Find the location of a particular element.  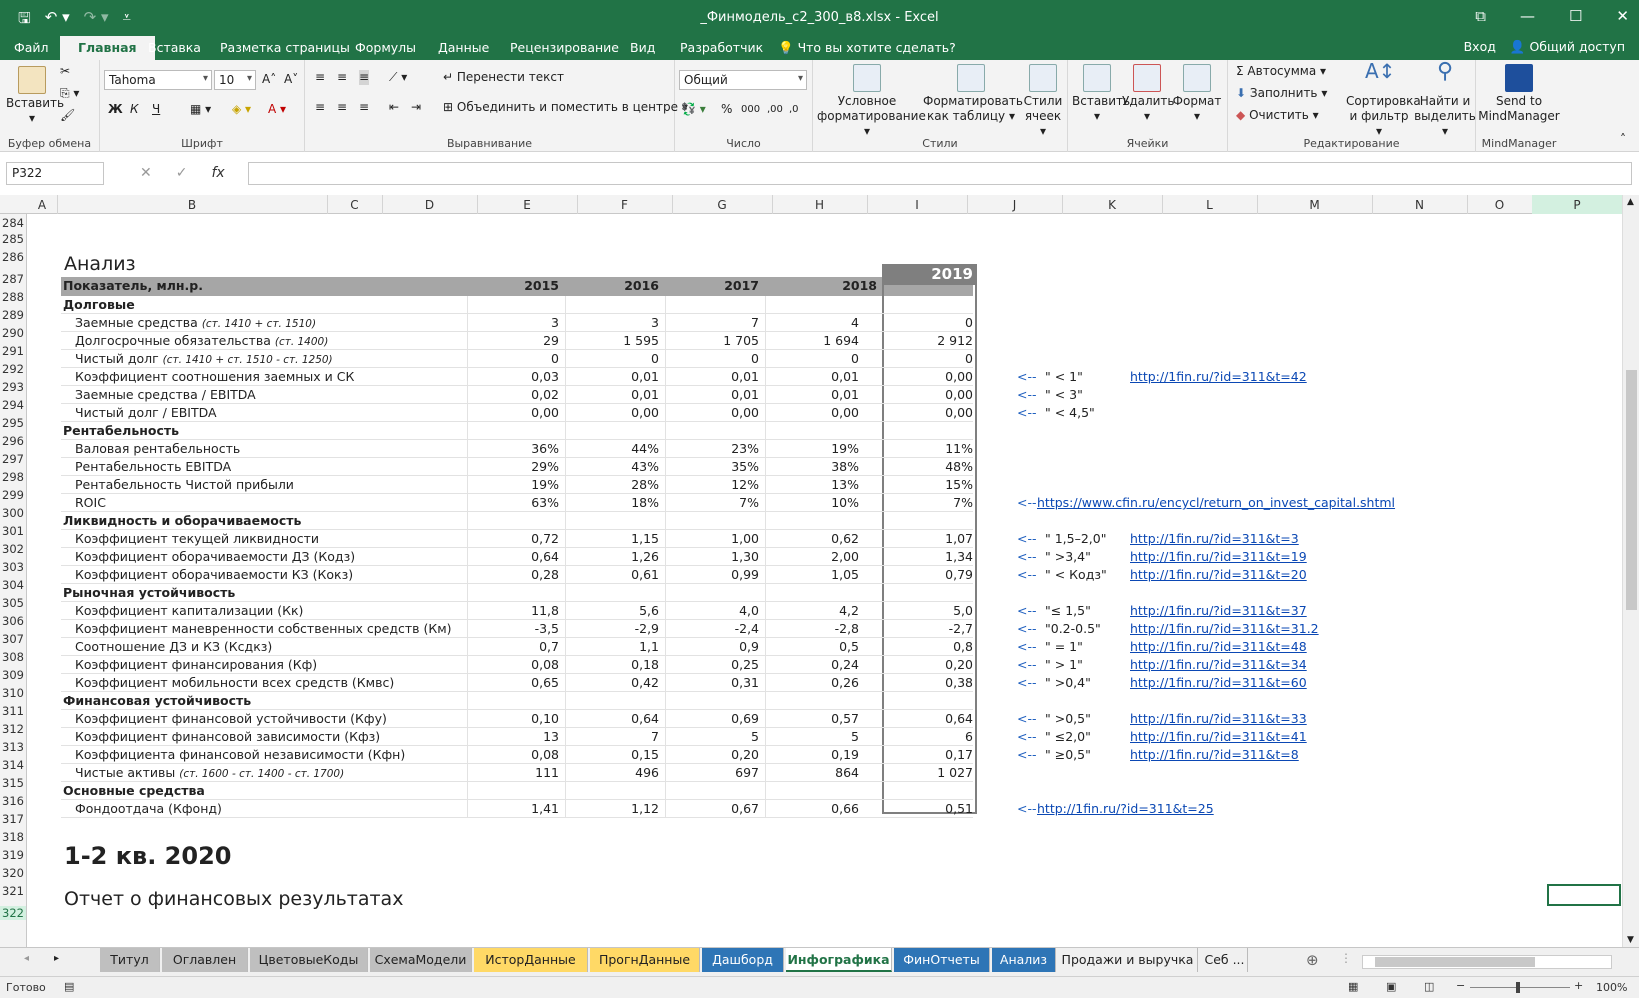

column-header: O is located at coordinates (1499, 205).